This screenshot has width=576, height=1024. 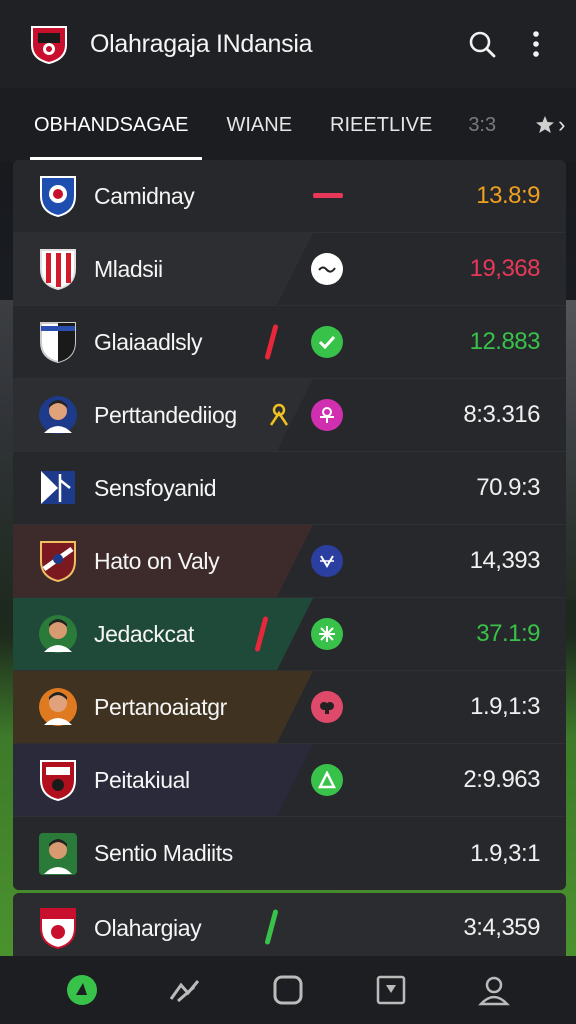 I want to click on bottom-nav, so click(x=288, y=990).